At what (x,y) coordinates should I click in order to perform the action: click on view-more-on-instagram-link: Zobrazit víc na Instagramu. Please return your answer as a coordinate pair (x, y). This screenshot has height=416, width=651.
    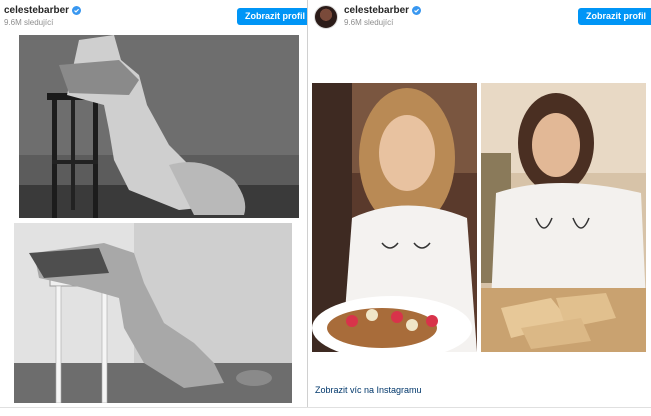
    Looking at the image, I should click on (368, 390).